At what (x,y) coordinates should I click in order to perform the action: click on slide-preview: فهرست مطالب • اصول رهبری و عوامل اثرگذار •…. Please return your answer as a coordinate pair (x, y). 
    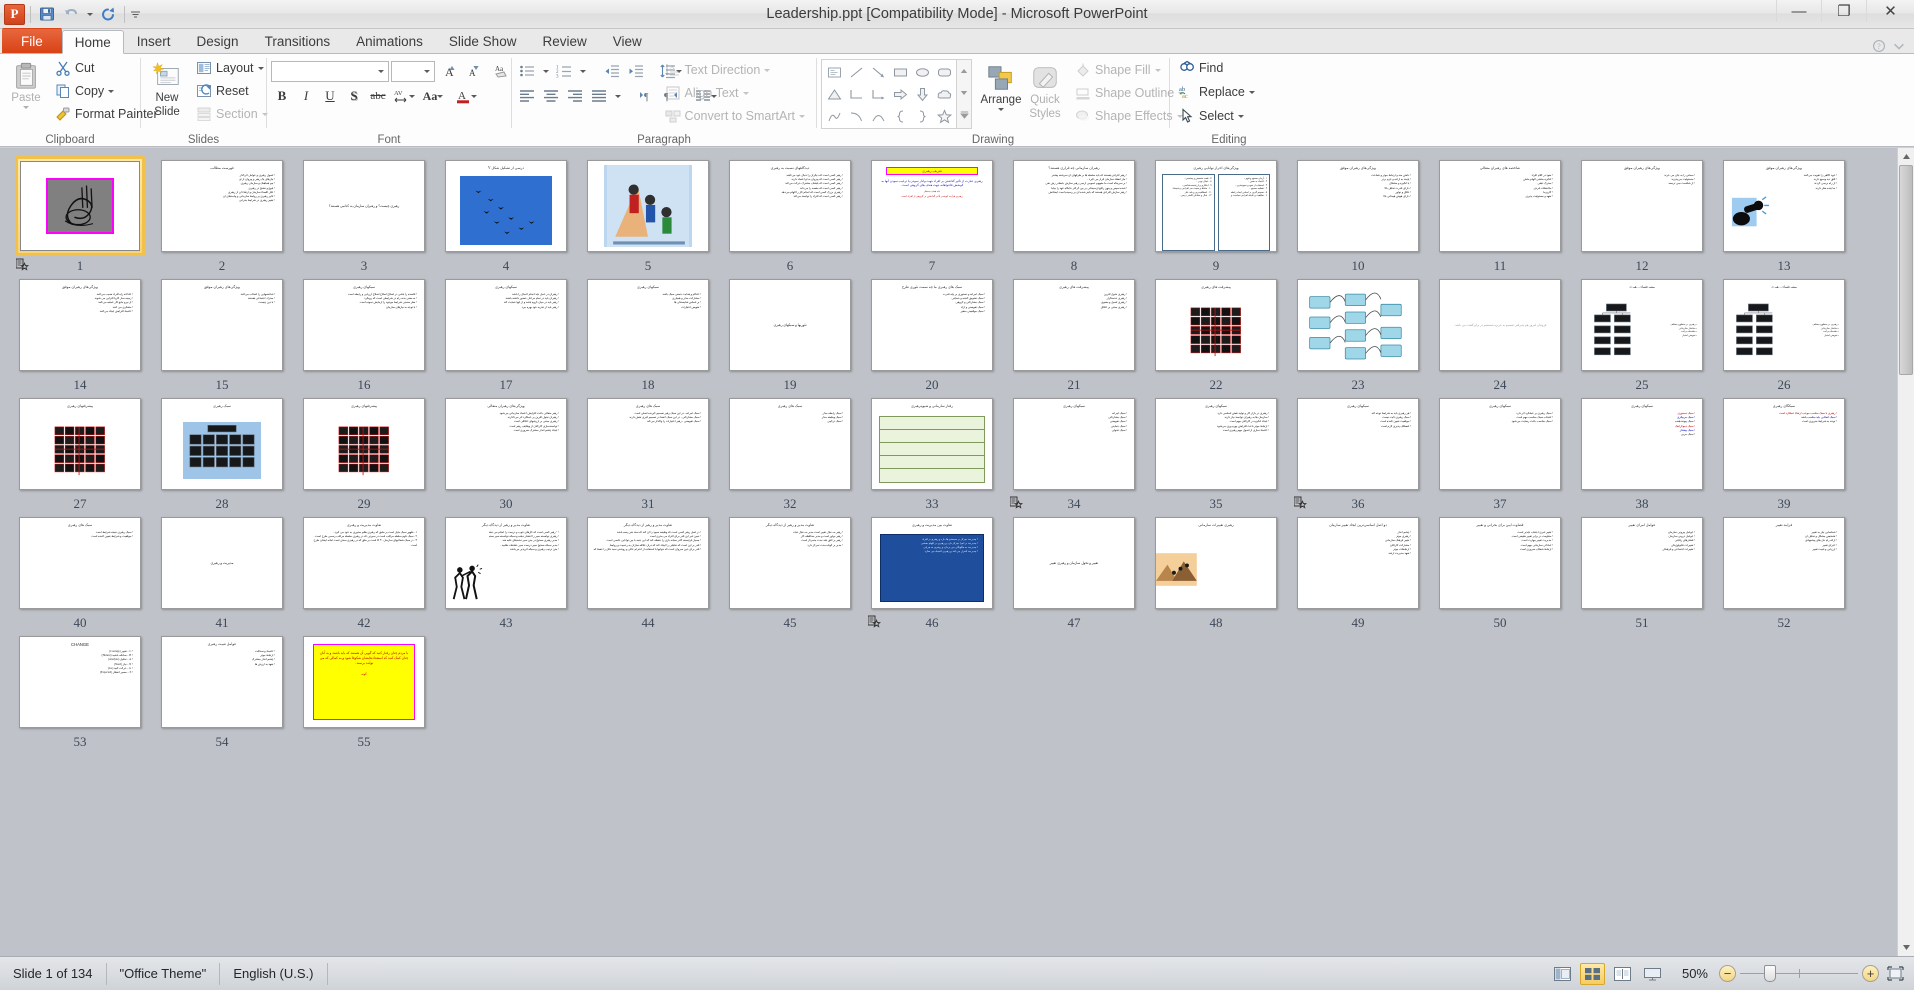
    Looking at the image, I should click on (222, 206).